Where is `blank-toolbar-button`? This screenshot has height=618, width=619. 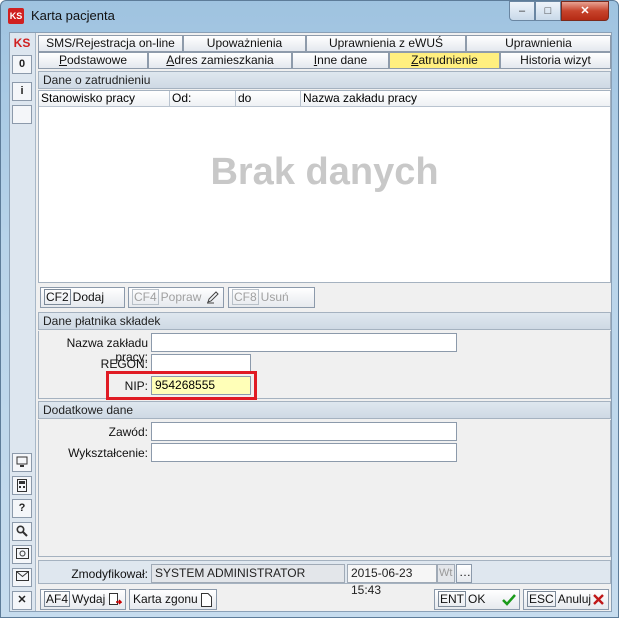 blank-toolbar-button is located at coordinates (22, 114).